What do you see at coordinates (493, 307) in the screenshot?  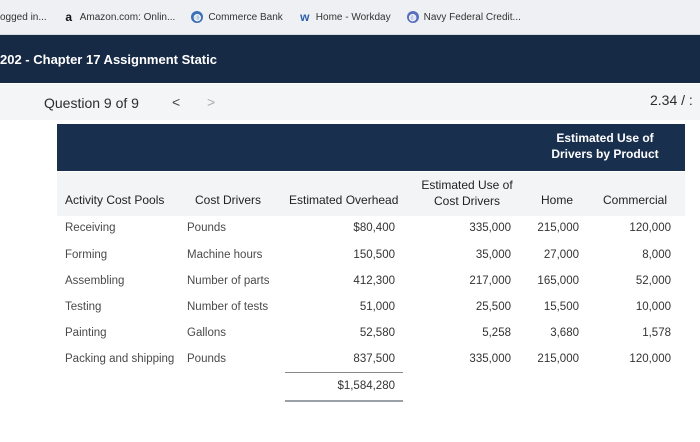 I see `cell-estimated-use: 25,500` at bounding box center [493, 307].